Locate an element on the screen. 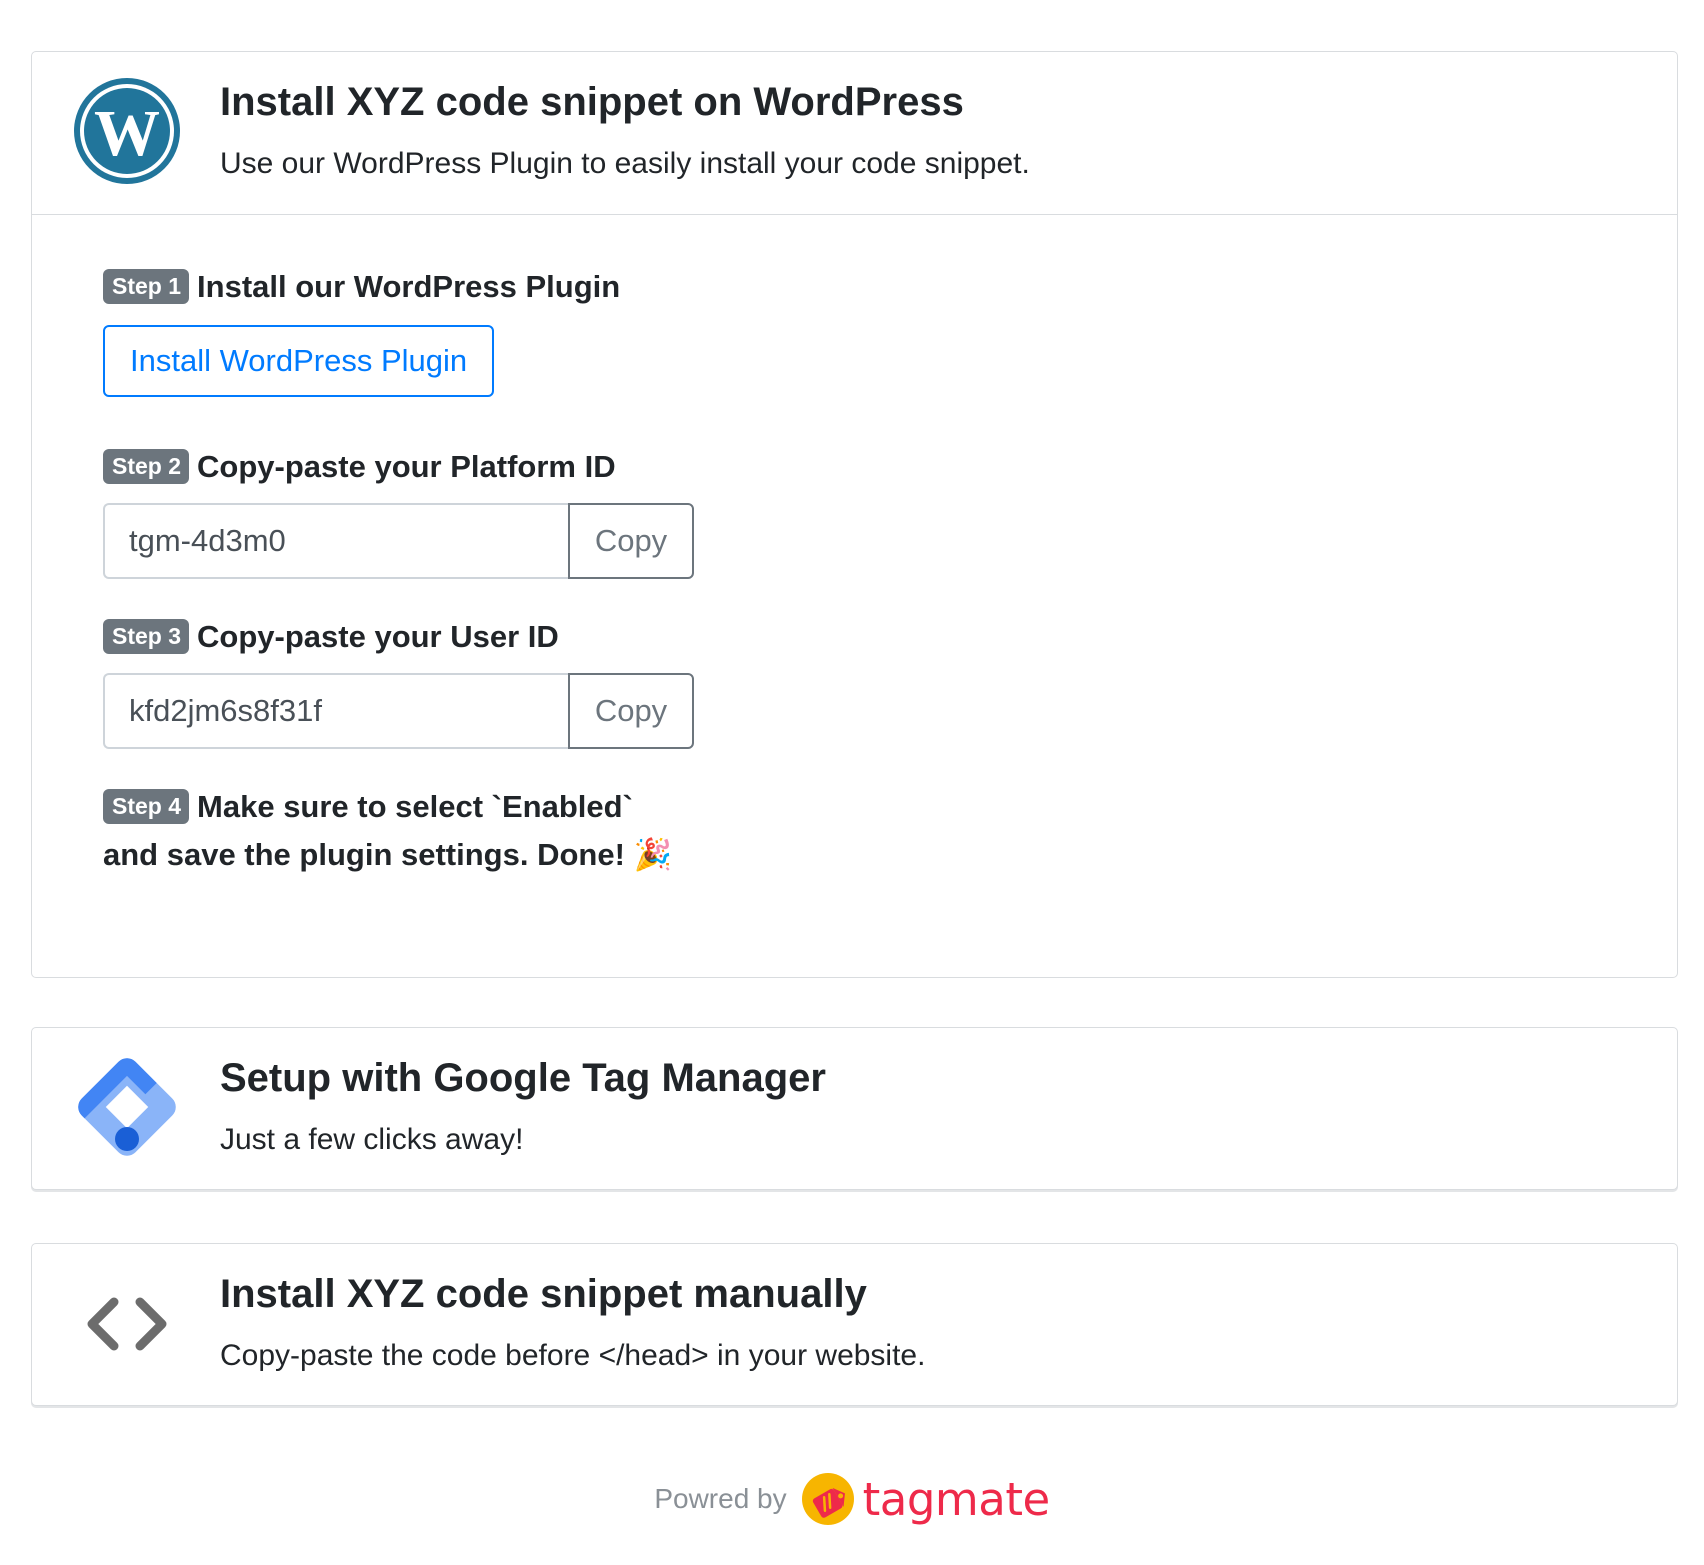 The height and width of the screenshot is (1565, 1704). powered-by-footer: Powred by tagmate is located at coordinates (852, 1499).